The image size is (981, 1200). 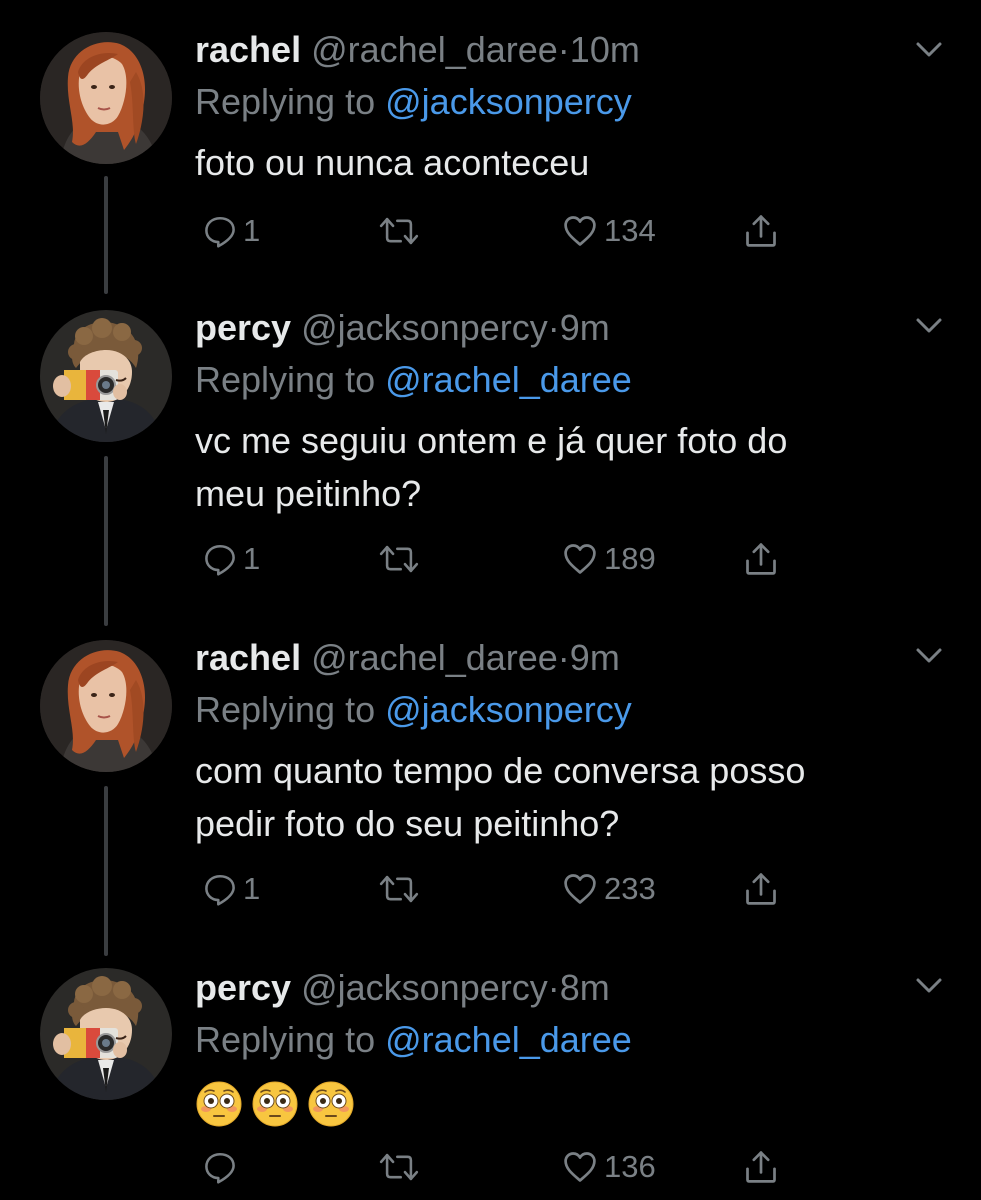 I want to click on tweet-actions: 136, so click(x=505, y=1167).